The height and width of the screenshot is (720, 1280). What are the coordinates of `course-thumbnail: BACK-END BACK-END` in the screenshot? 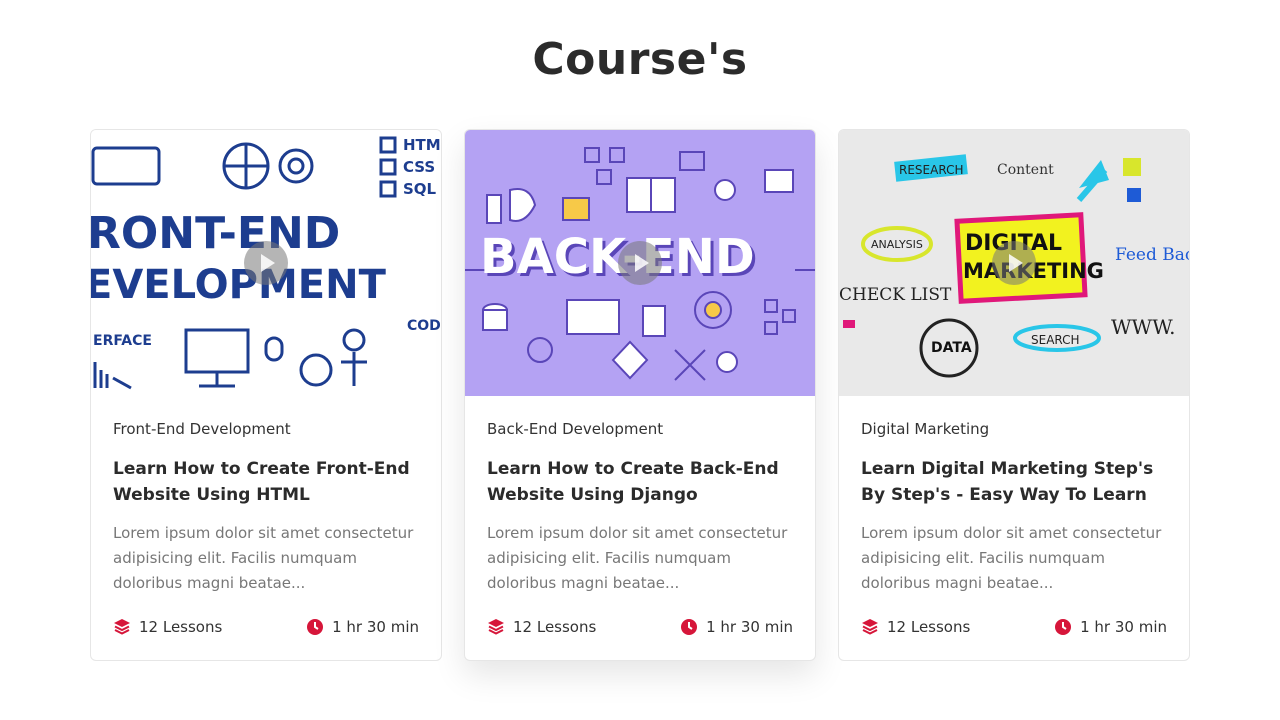 It's located at (640, 263).